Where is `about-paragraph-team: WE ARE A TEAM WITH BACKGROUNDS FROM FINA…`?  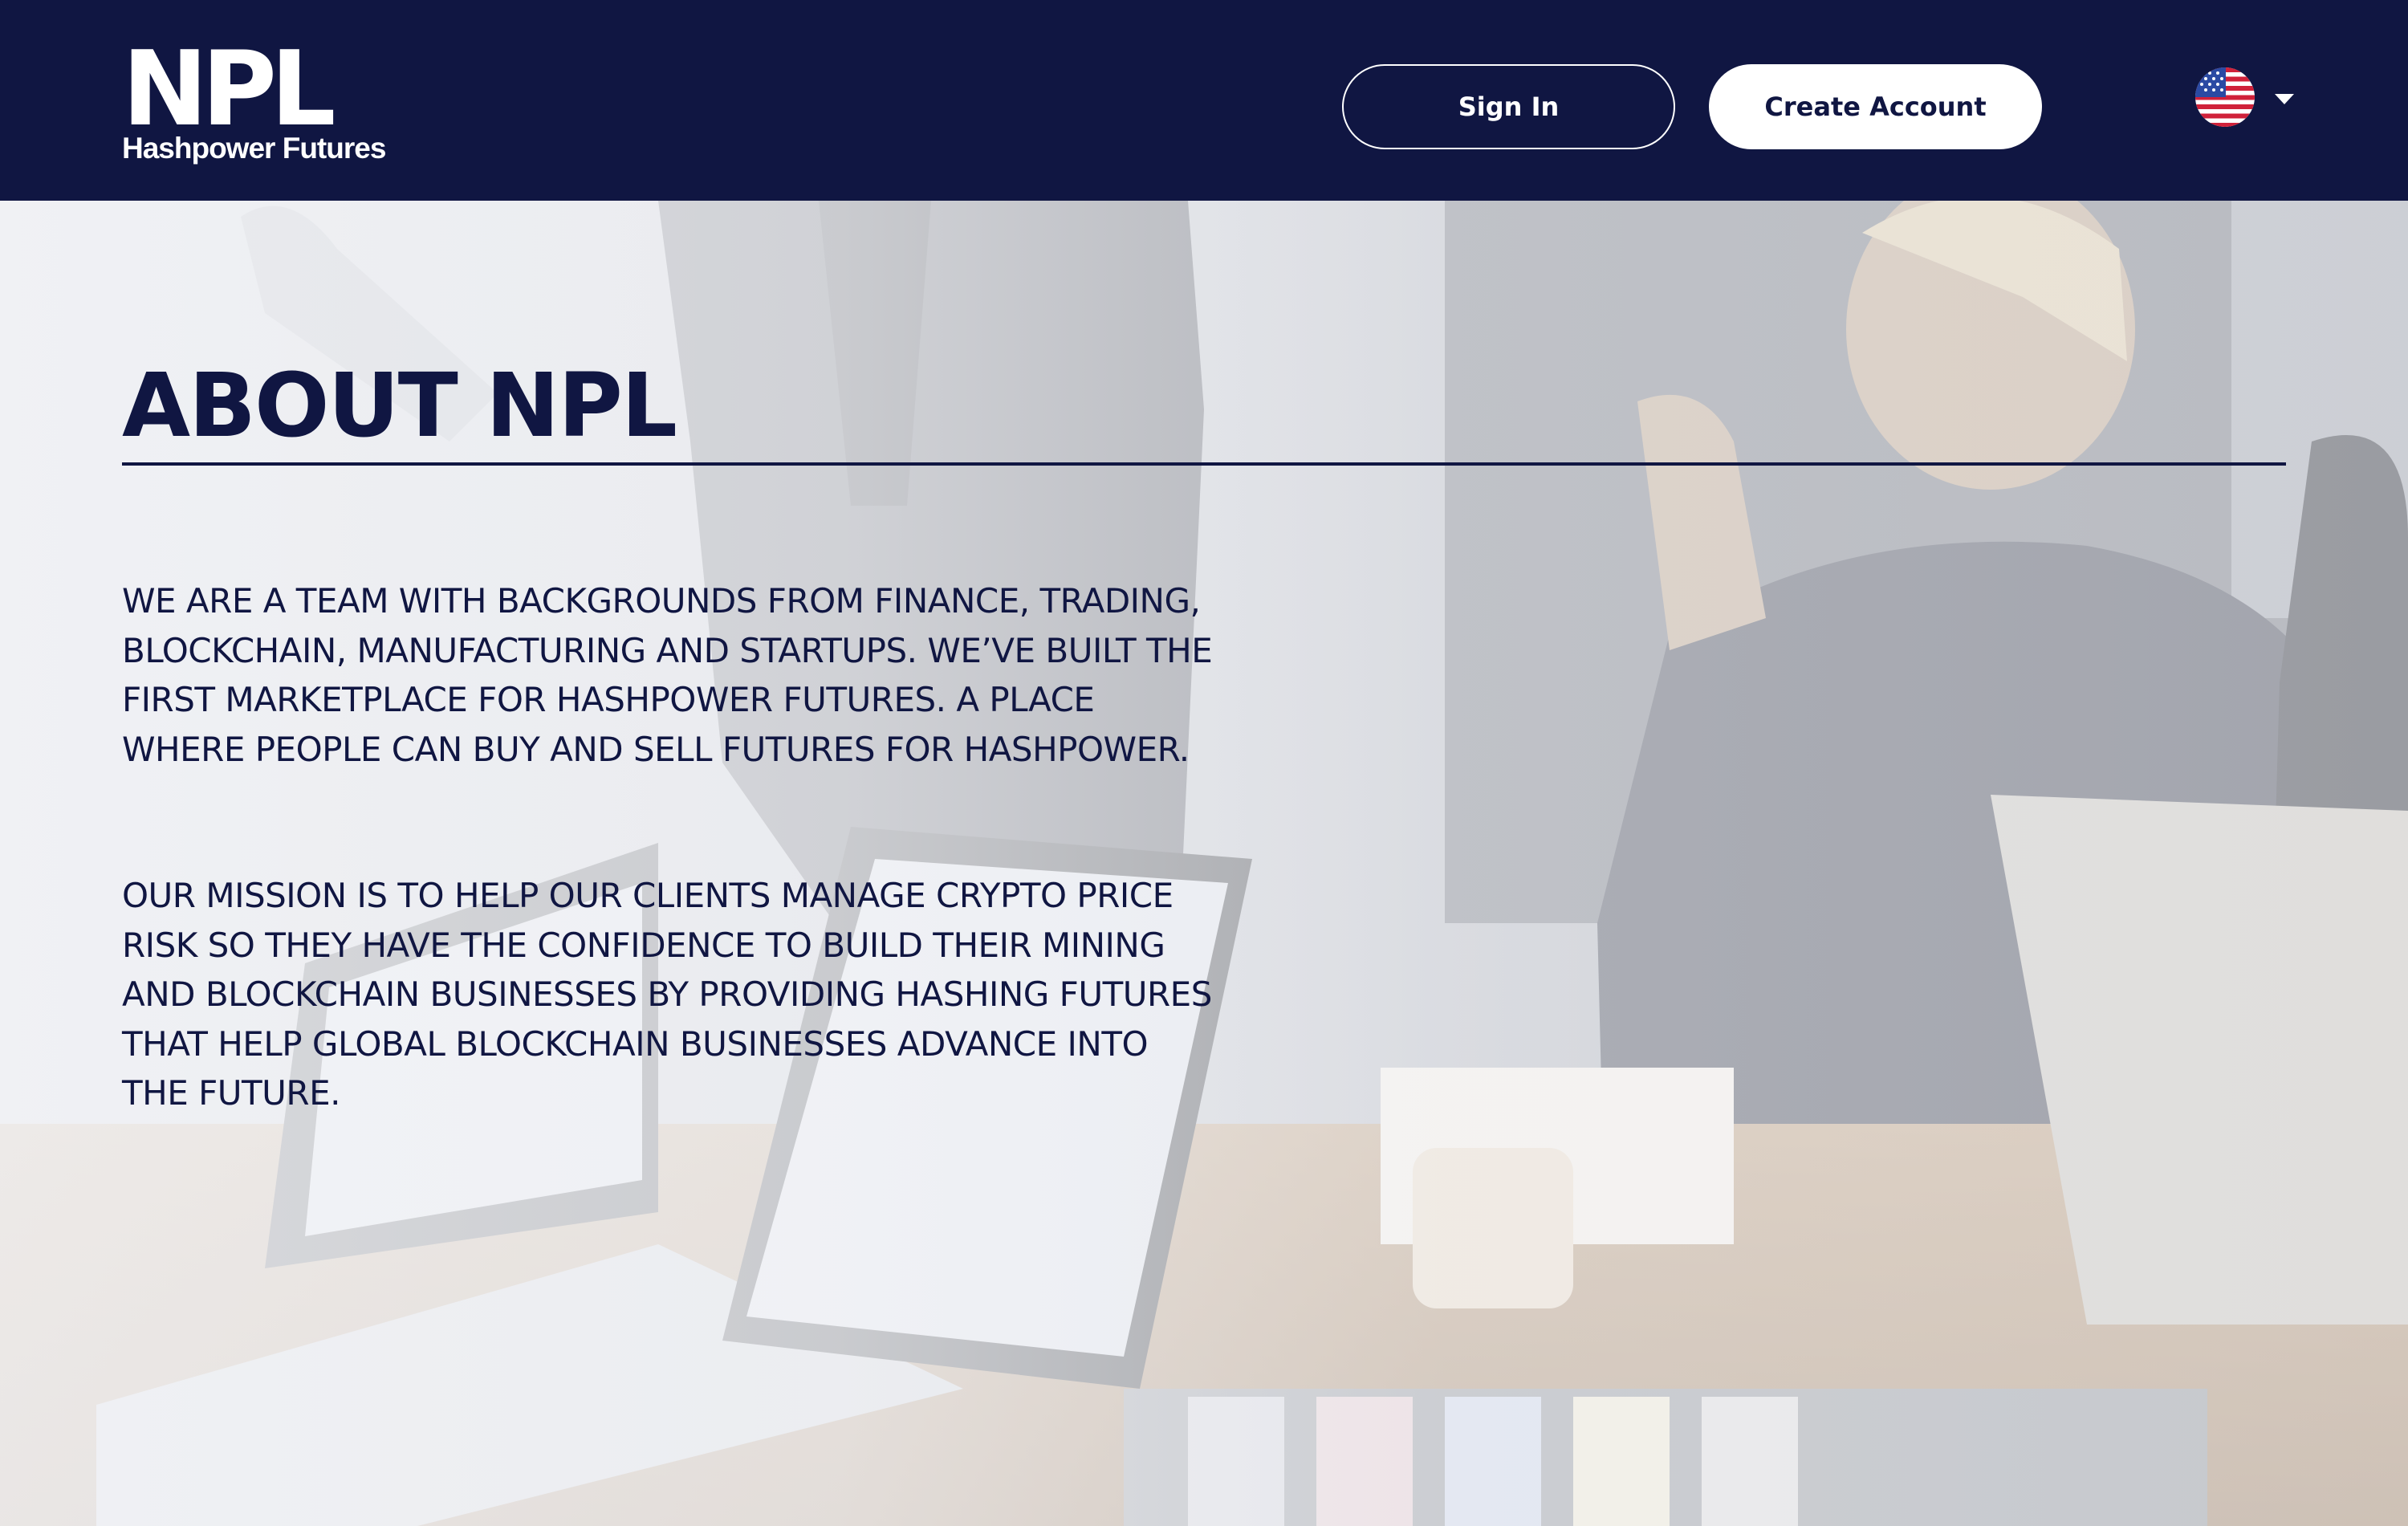
about-paragraph-team: WE ARE A TEAM WITH BACKGROUNDS FROM FINA… is located at coordinates (667, 675).